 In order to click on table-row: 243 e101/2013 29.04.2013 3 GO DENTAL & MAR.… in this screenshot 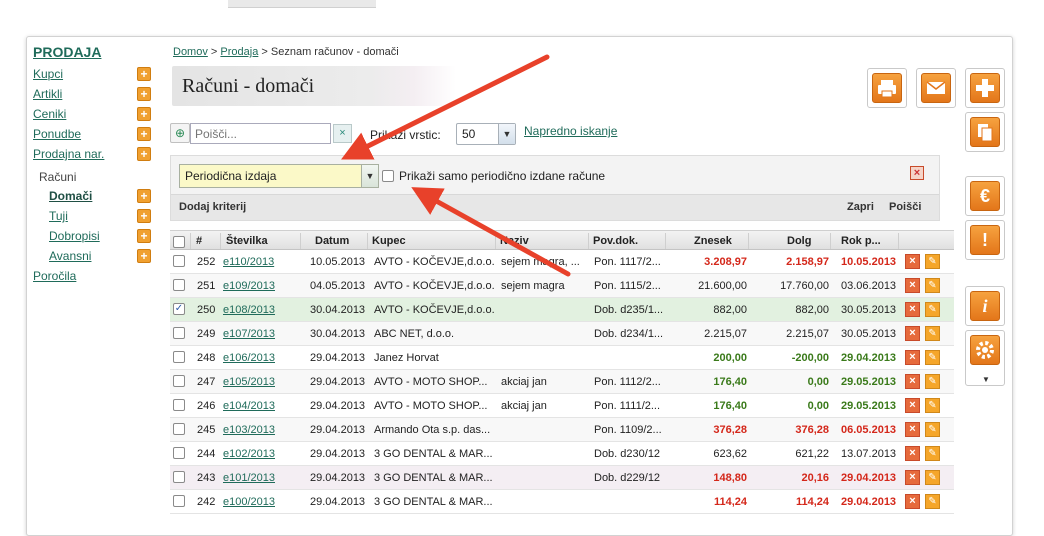, I will do `click(562, 478)`.